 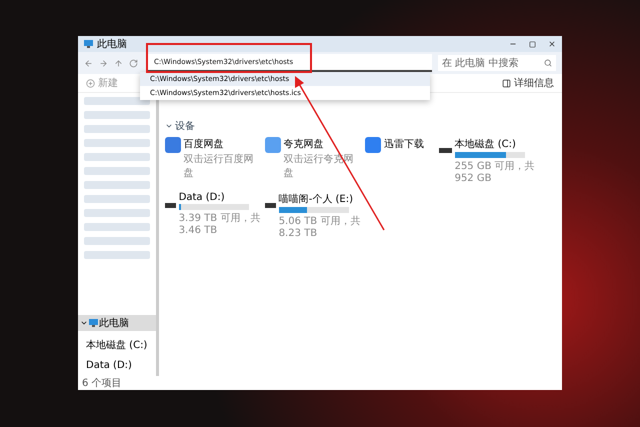 I want to click on search-icon, so click(x=548, y=63).